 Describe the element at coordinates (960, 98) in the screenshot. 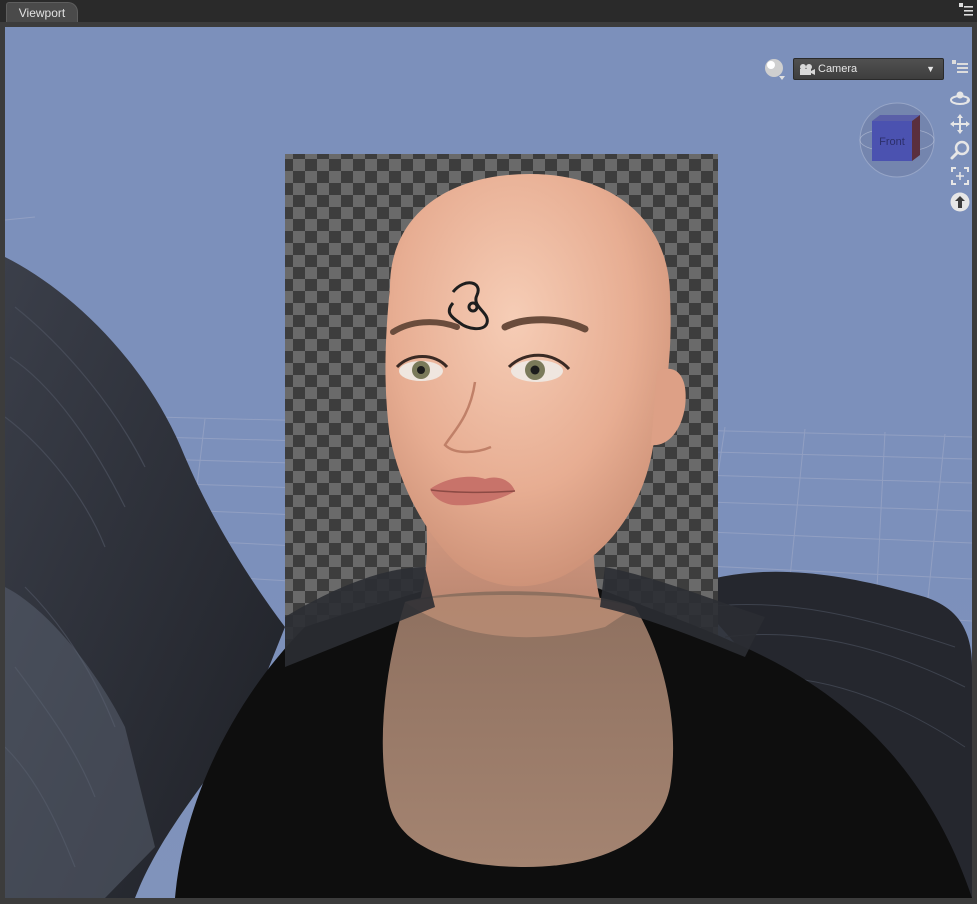

I see `orbit-icon` at that location.